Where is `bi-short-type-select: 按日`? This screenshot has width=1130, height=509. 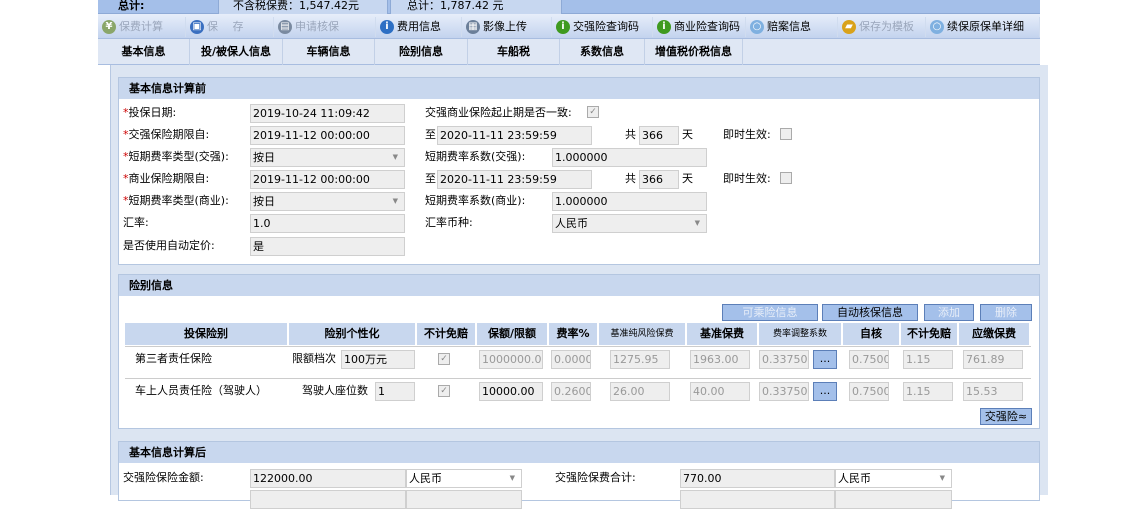 bi-short-type-select: 按日 is located at coordinates (327, 201).